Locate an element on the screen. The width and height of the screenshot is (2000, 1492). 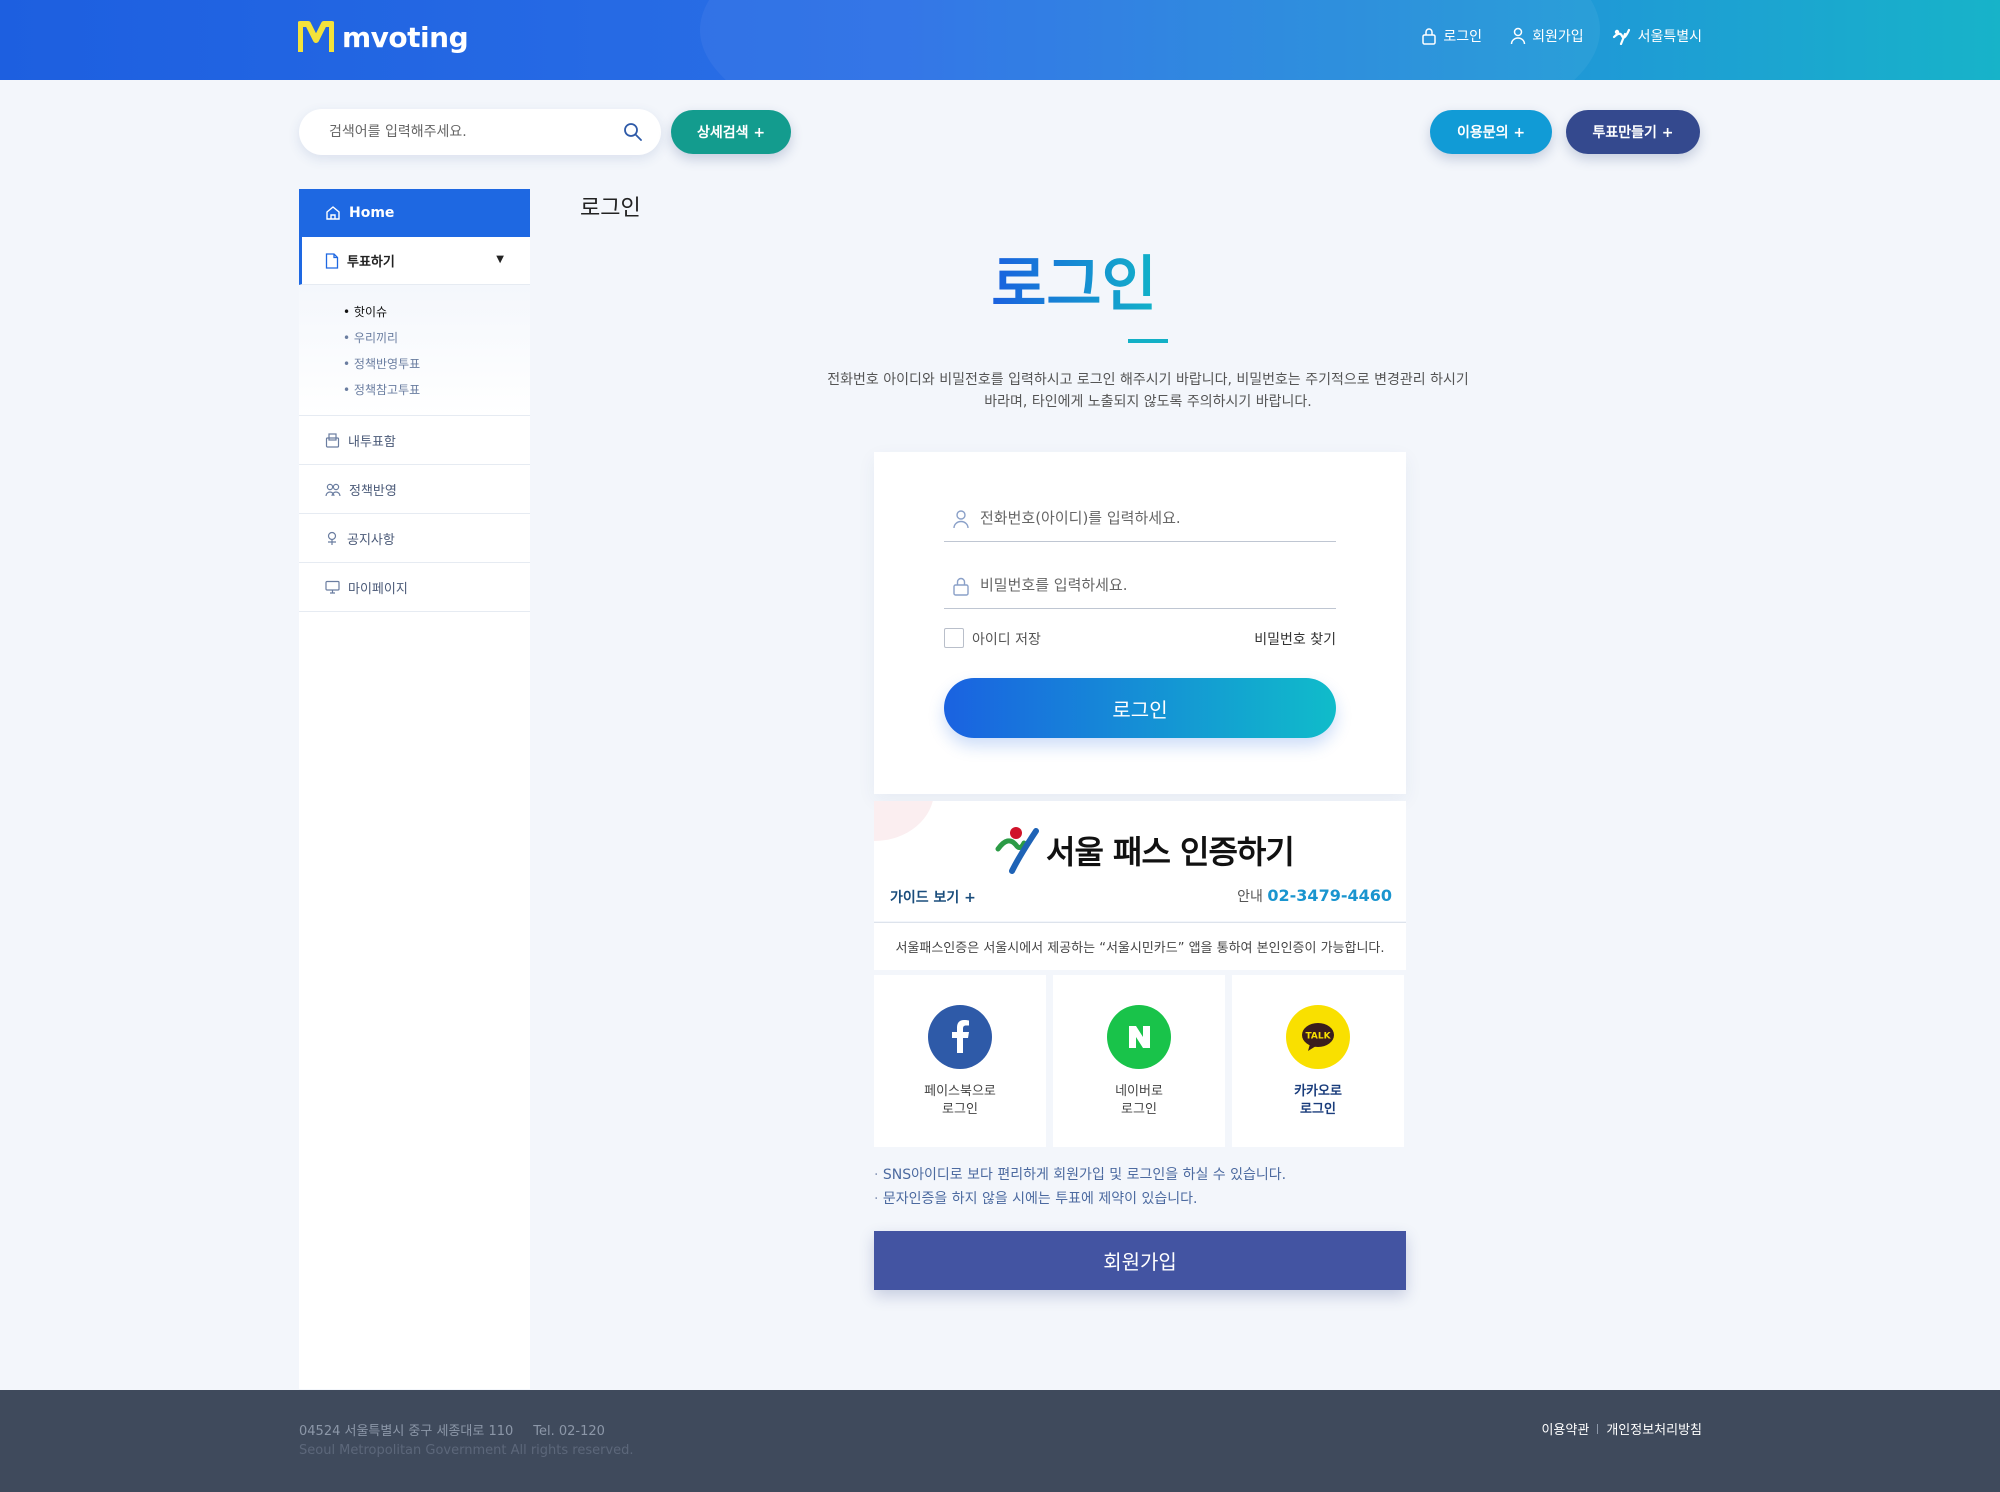
info-phone: 안내 02-3479-4460 is located at coordinates (1314, 896).